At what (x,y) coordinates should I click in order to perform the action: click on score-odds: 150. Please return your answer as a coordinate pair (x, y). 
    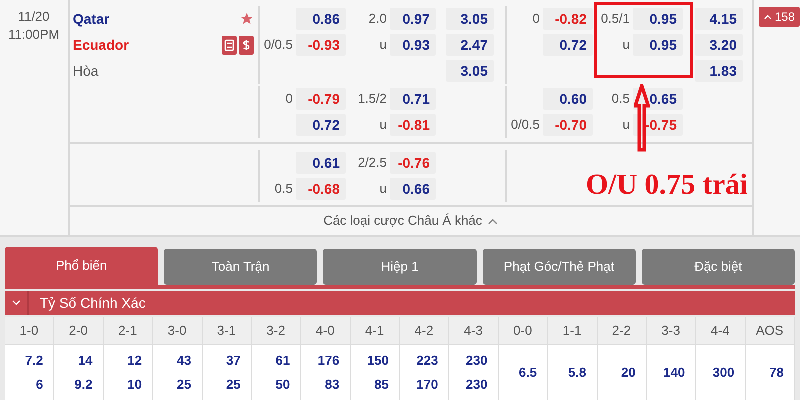
    Looking at the image, I should click on (378, 361).